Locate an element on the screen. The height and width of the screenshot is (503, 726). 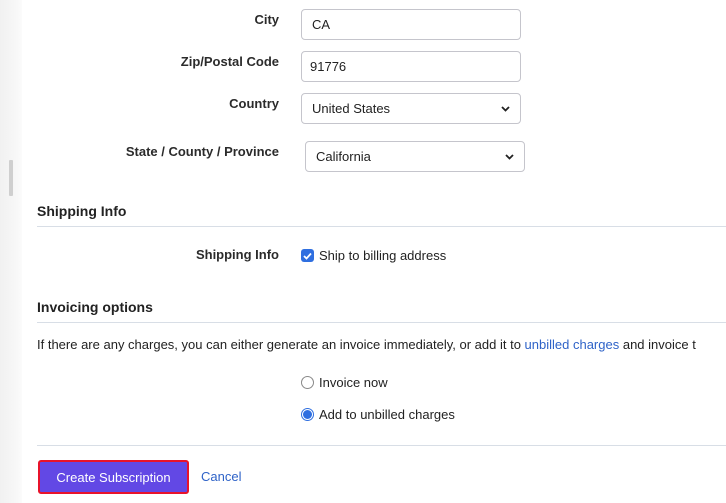
invoice-now-radio is located at coordinates (307, 382).